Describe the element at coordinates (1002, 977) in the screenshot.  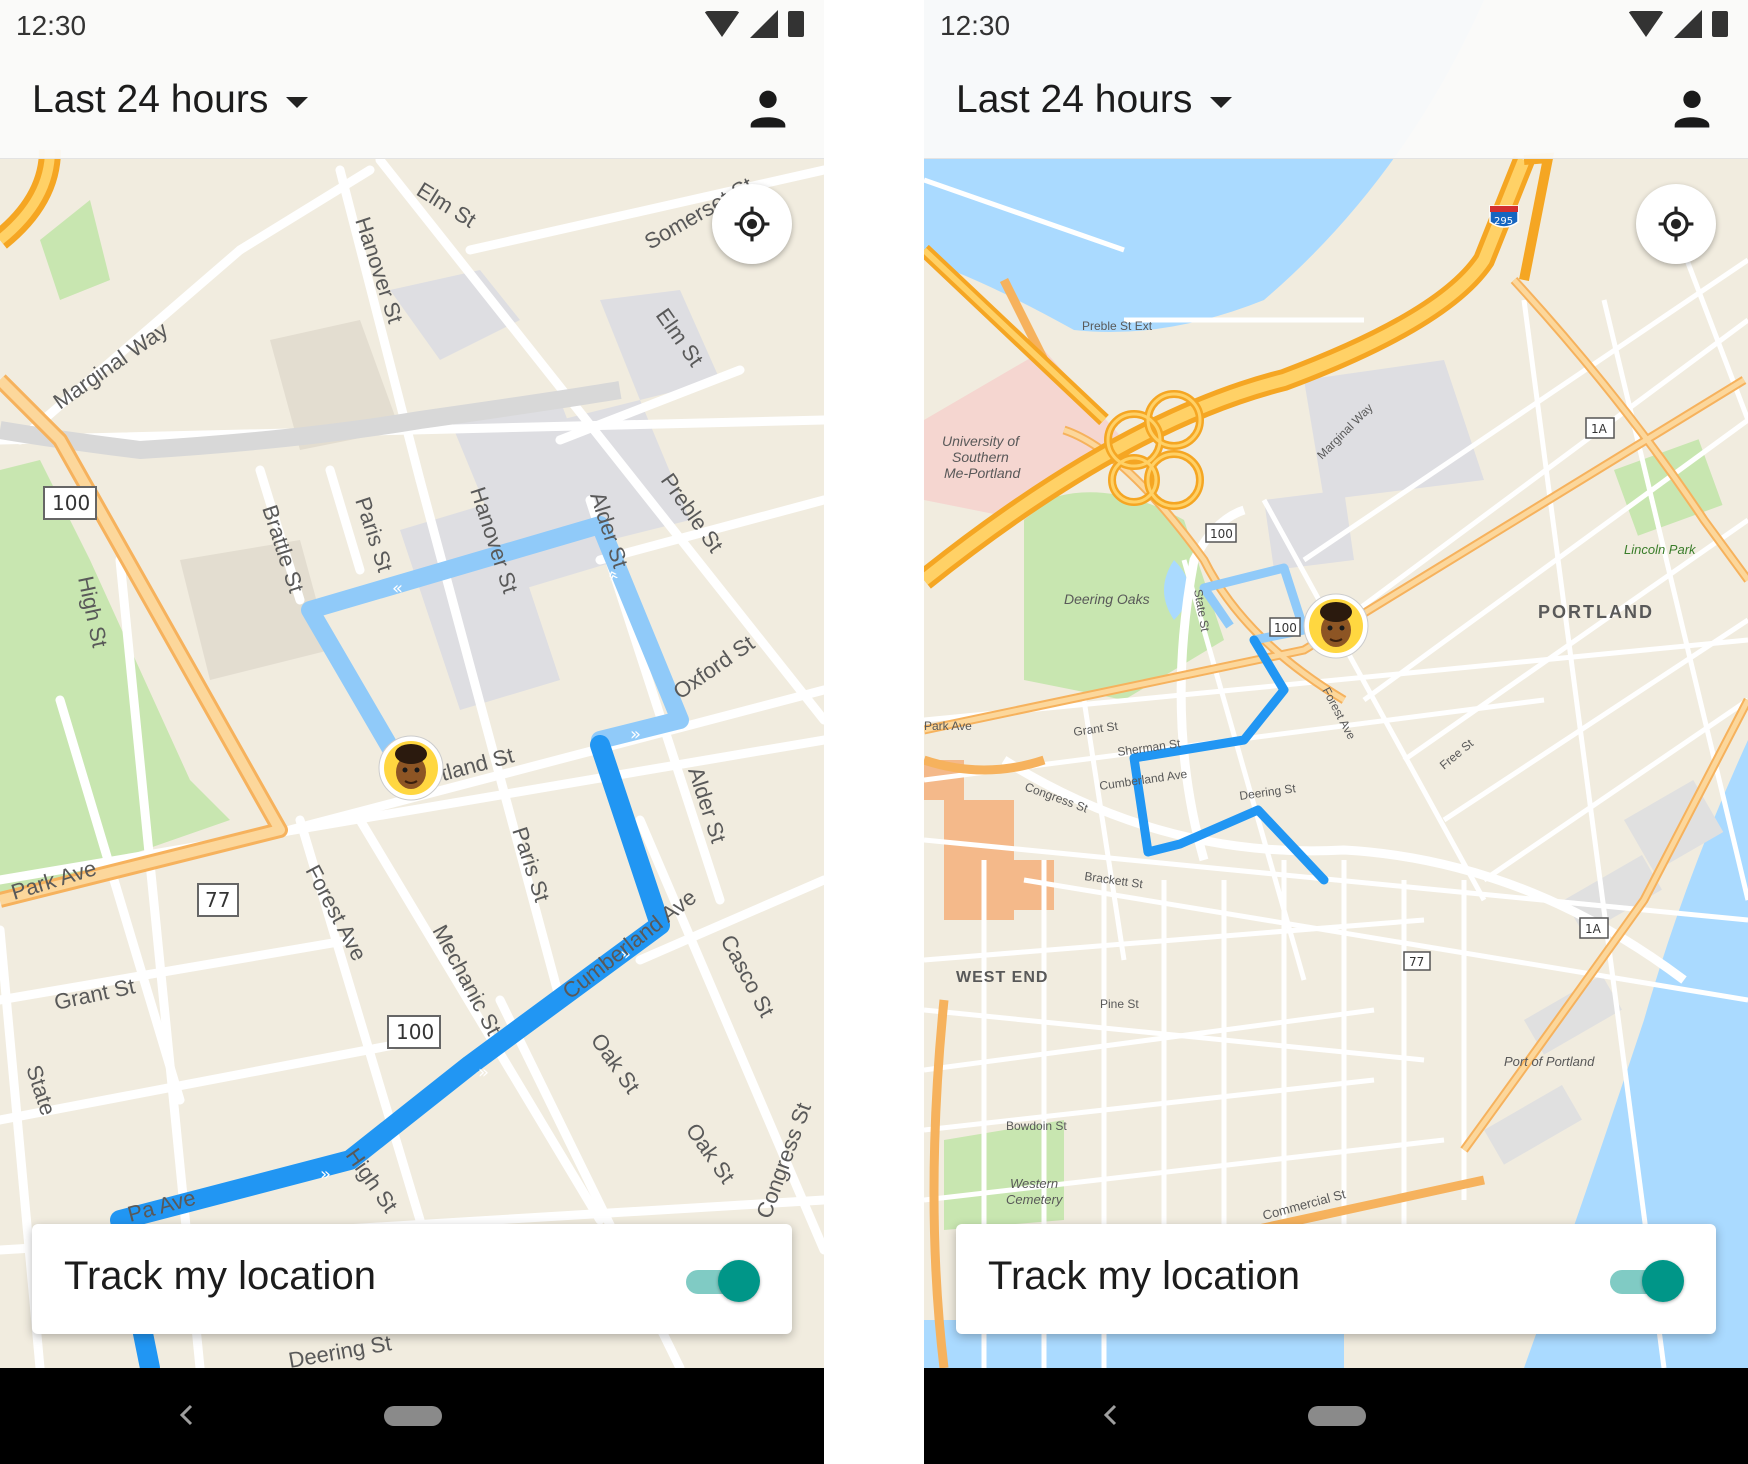
I see `svg-text: WEST END` at that location.